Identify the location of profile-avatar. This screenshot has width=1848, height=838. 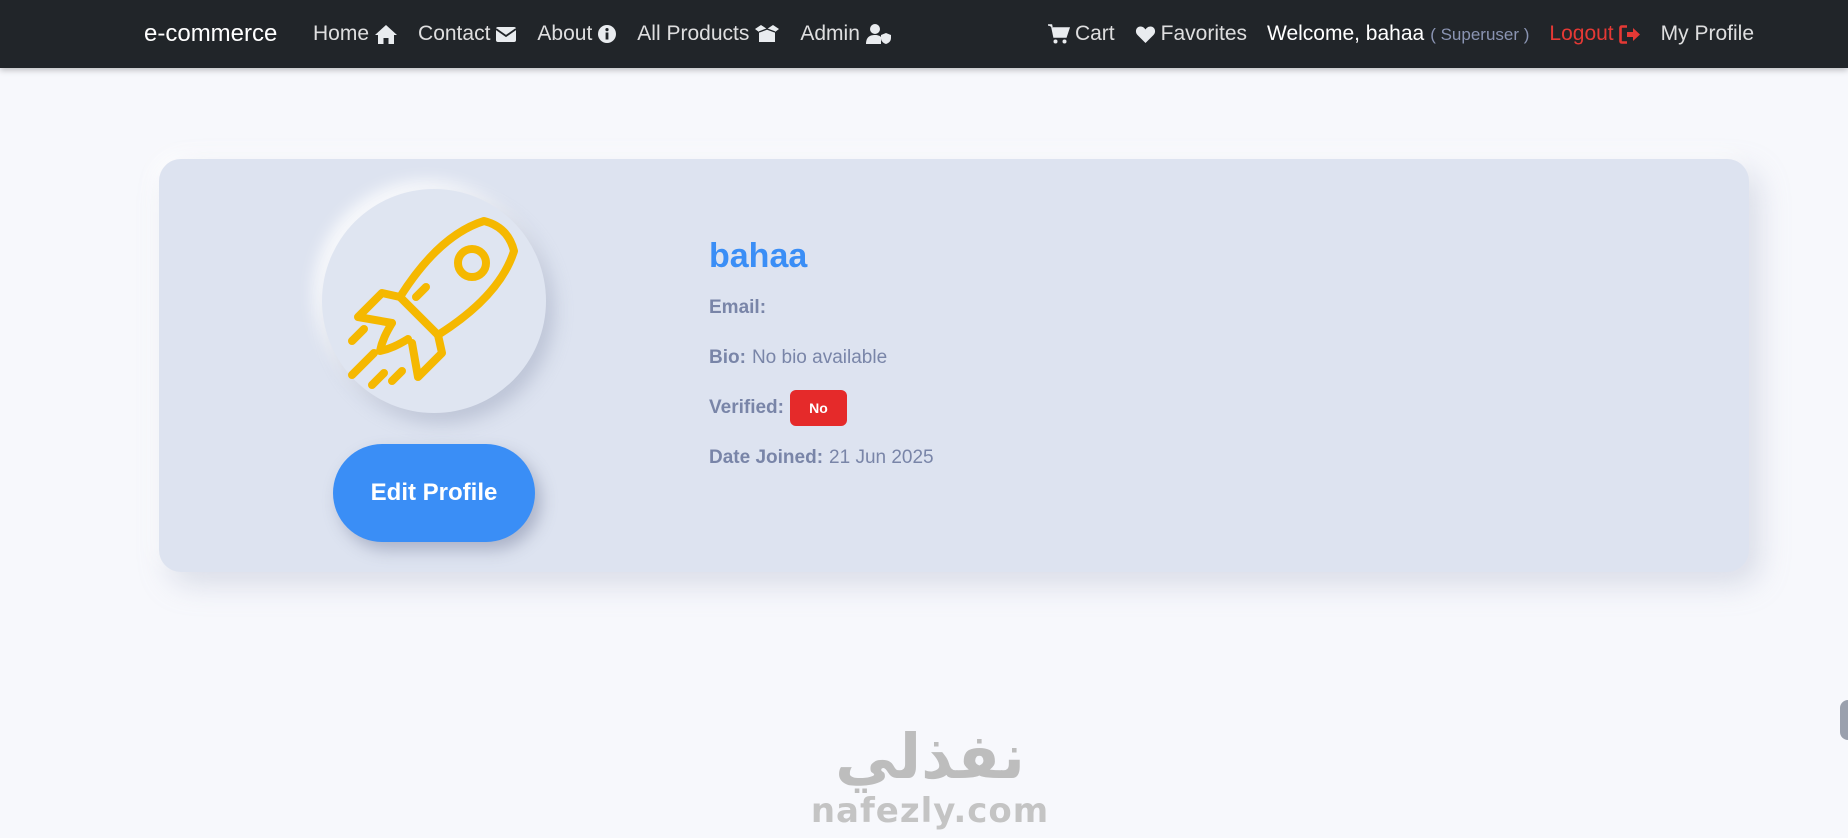
(434, 301).